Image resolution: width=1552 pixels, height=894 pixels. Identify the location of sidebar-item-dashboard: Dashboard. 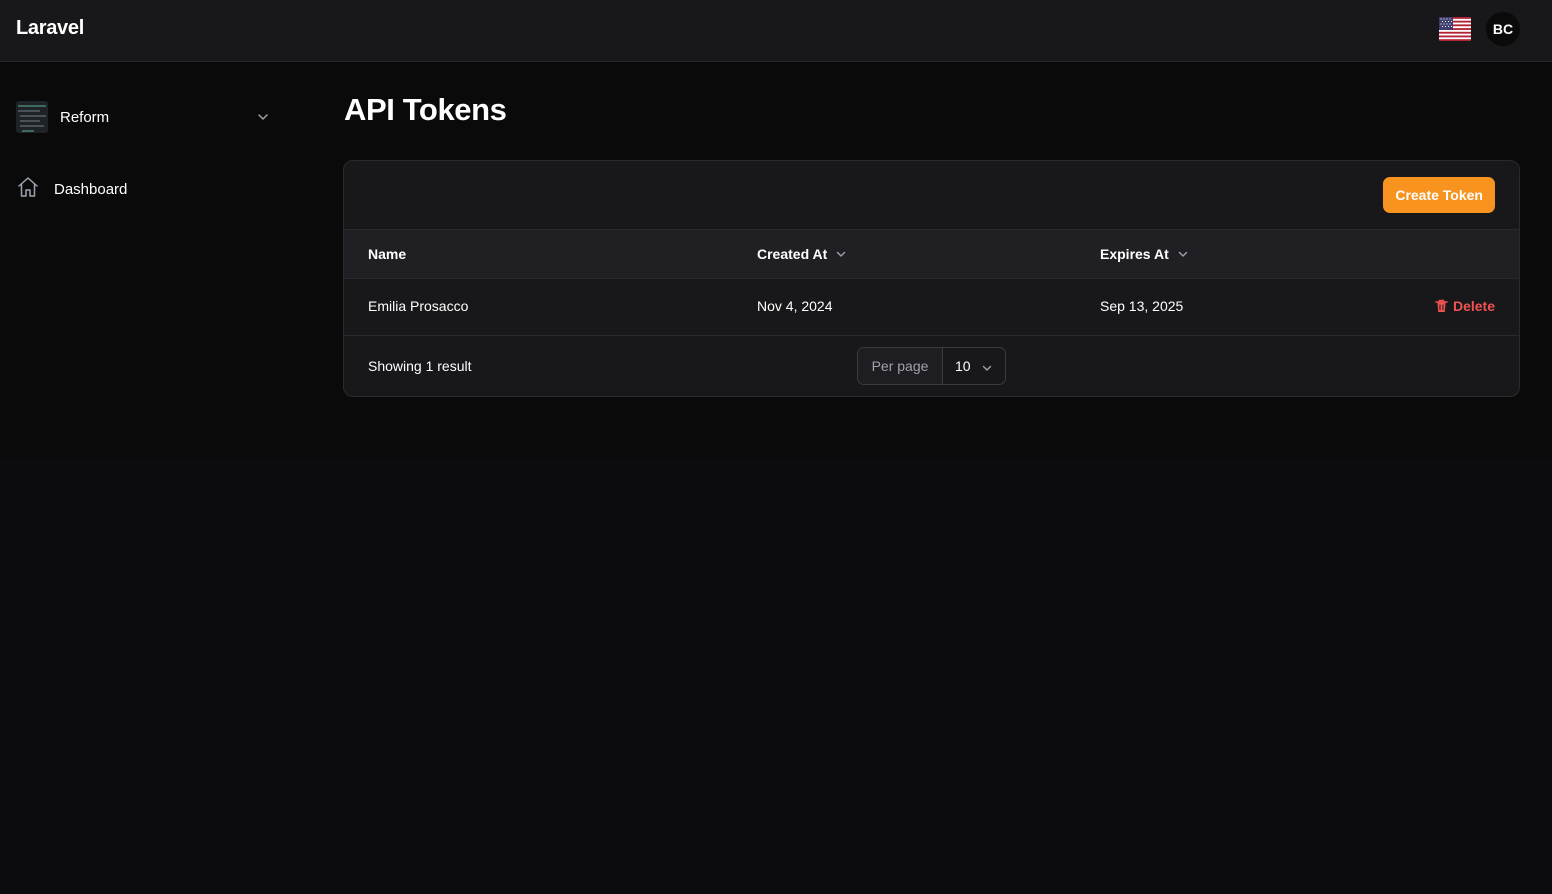
(71, 189).